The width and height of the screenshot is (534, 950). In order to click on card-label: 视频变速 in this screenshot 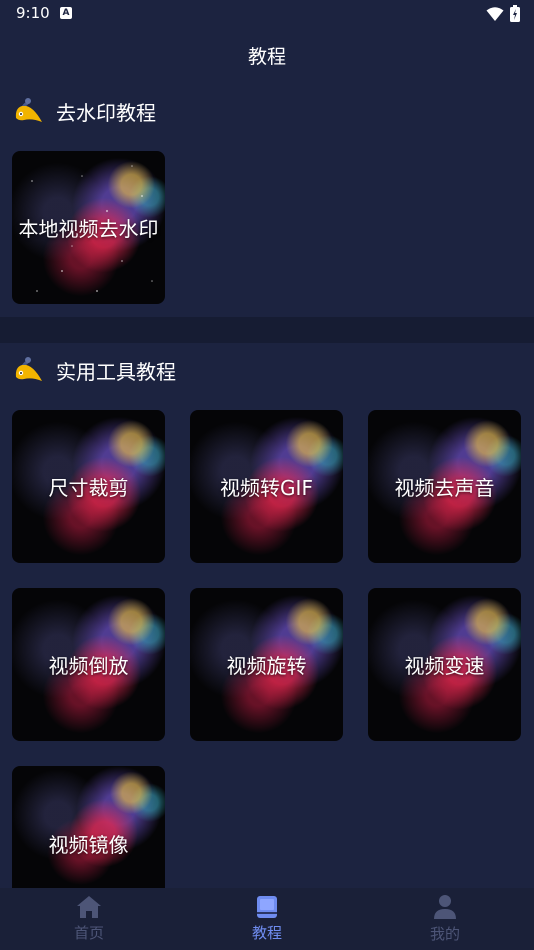, I will do `click(444, 666)`.